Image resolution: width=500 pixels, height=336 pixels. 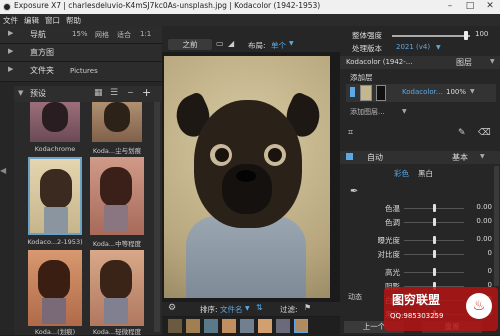 What do you see at coordinates (420, 112) in the screenshot?
I see `add-mask-row: 添加图层... ▼` at bounding box center [420, 112].